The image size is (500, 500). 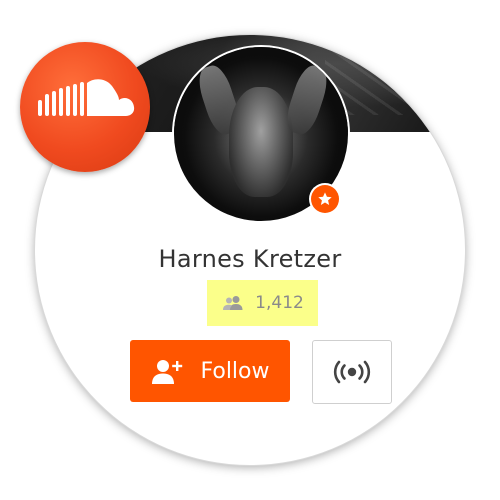 I want to click on follow-button: Follow, so click(x=210, y=371).